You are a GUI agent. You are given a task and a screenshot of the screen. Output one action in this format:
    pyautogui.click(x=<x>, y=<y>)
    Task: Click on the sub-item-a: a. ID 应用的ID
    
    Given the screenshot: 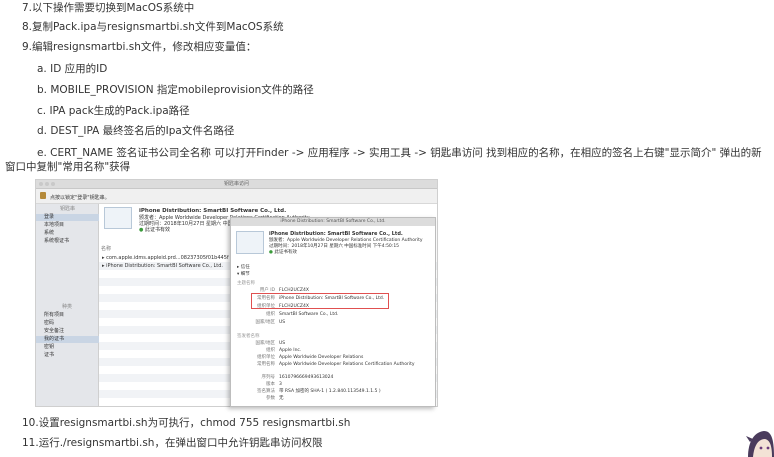 What is the action you would take?
    pyautogui.click(x=72, y=69)
    